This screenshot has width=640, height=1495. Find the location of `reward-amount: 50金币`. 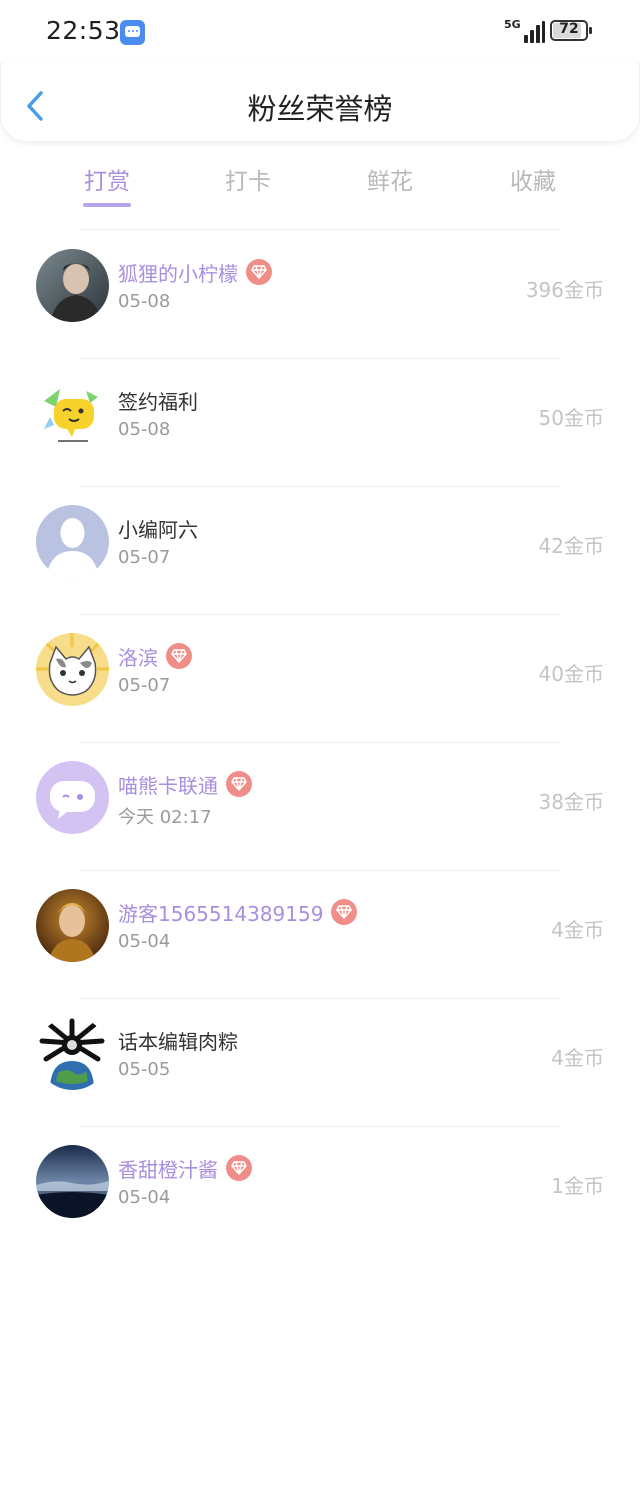

reward-amount: 50金币 is located at coordinates (571, 418).